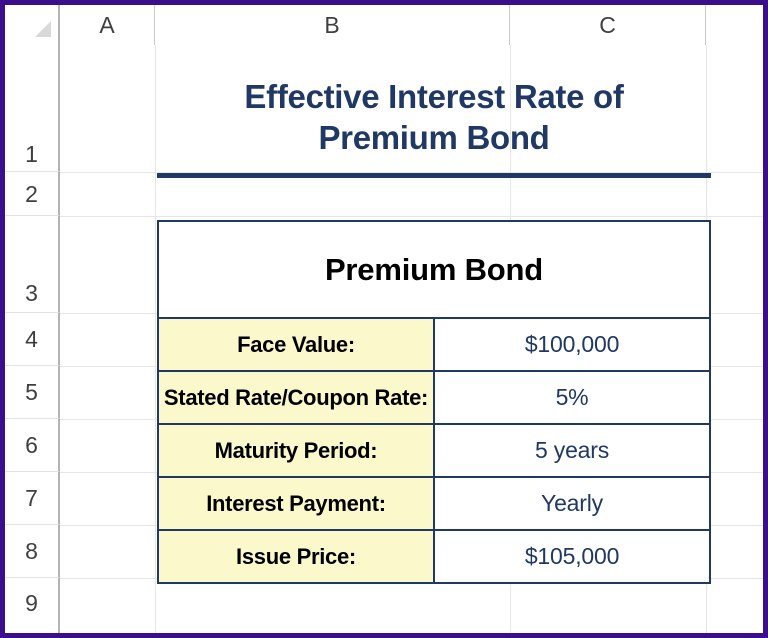 This screenshot has width=768, height=638. I want to click on row-value-issue-price: $105,000, so click(572, 556).